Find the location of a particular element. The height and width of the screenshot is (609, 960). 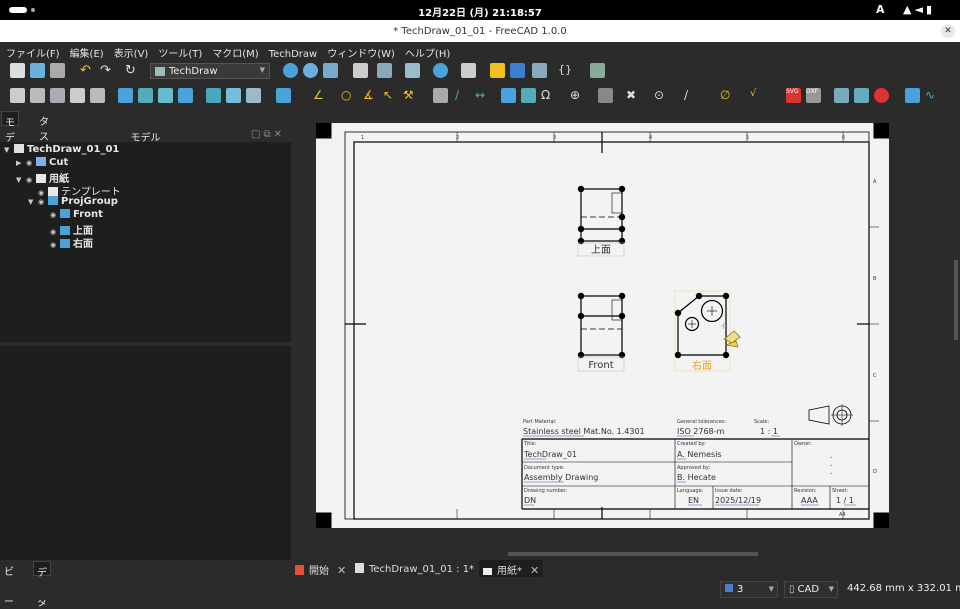

measure-icon is located at coordinates (440, 70).